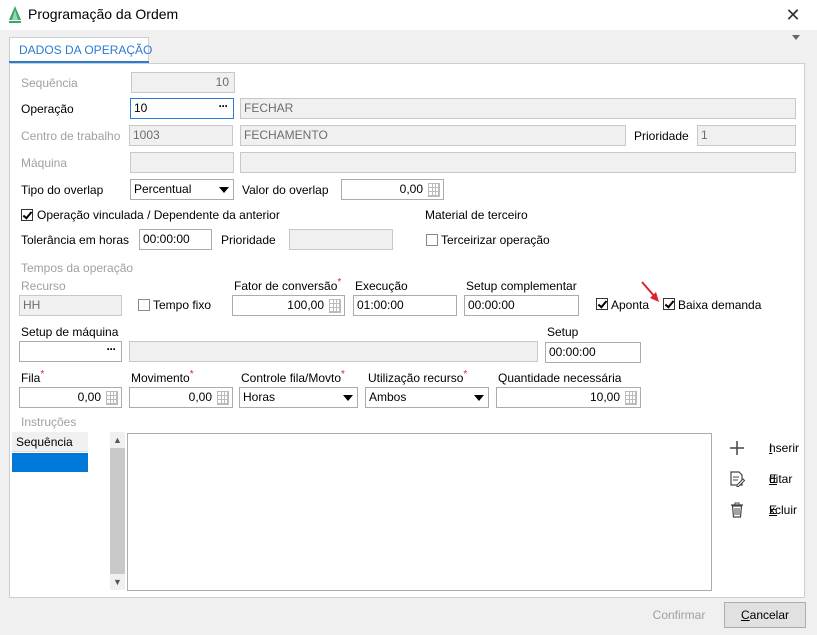 The height and width of the screenshot is (635, 817). Describe the element at coordinates (476, 215) in the screenshot. I see `material-terceiro-label: Material de terceiro` at that location.